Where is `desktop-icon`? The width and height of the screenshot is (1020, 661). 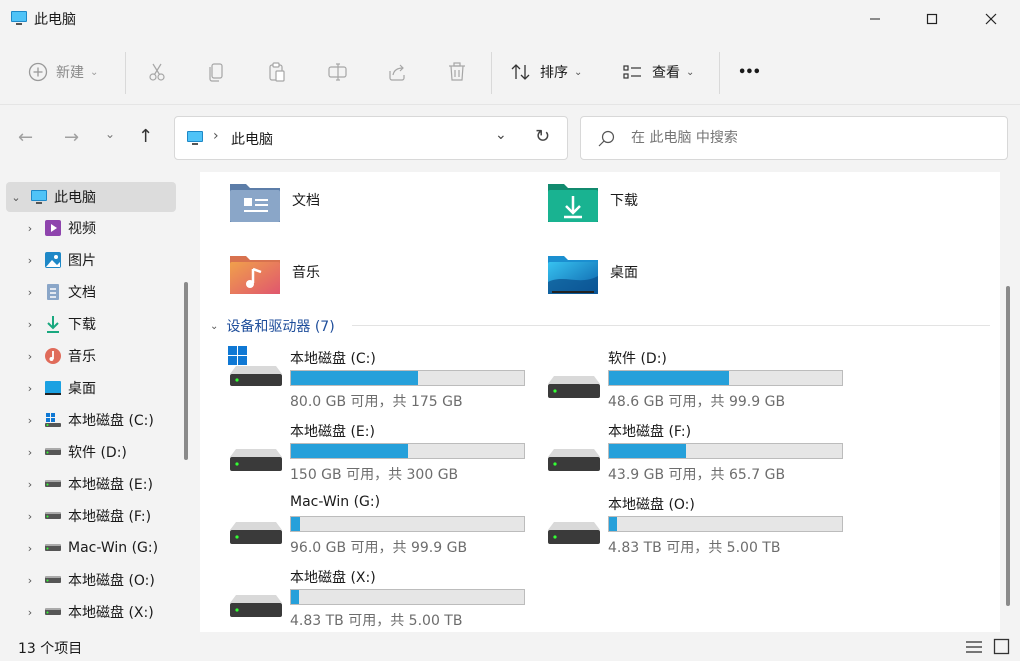
desktop-icon is located at coordinates (53, 388).